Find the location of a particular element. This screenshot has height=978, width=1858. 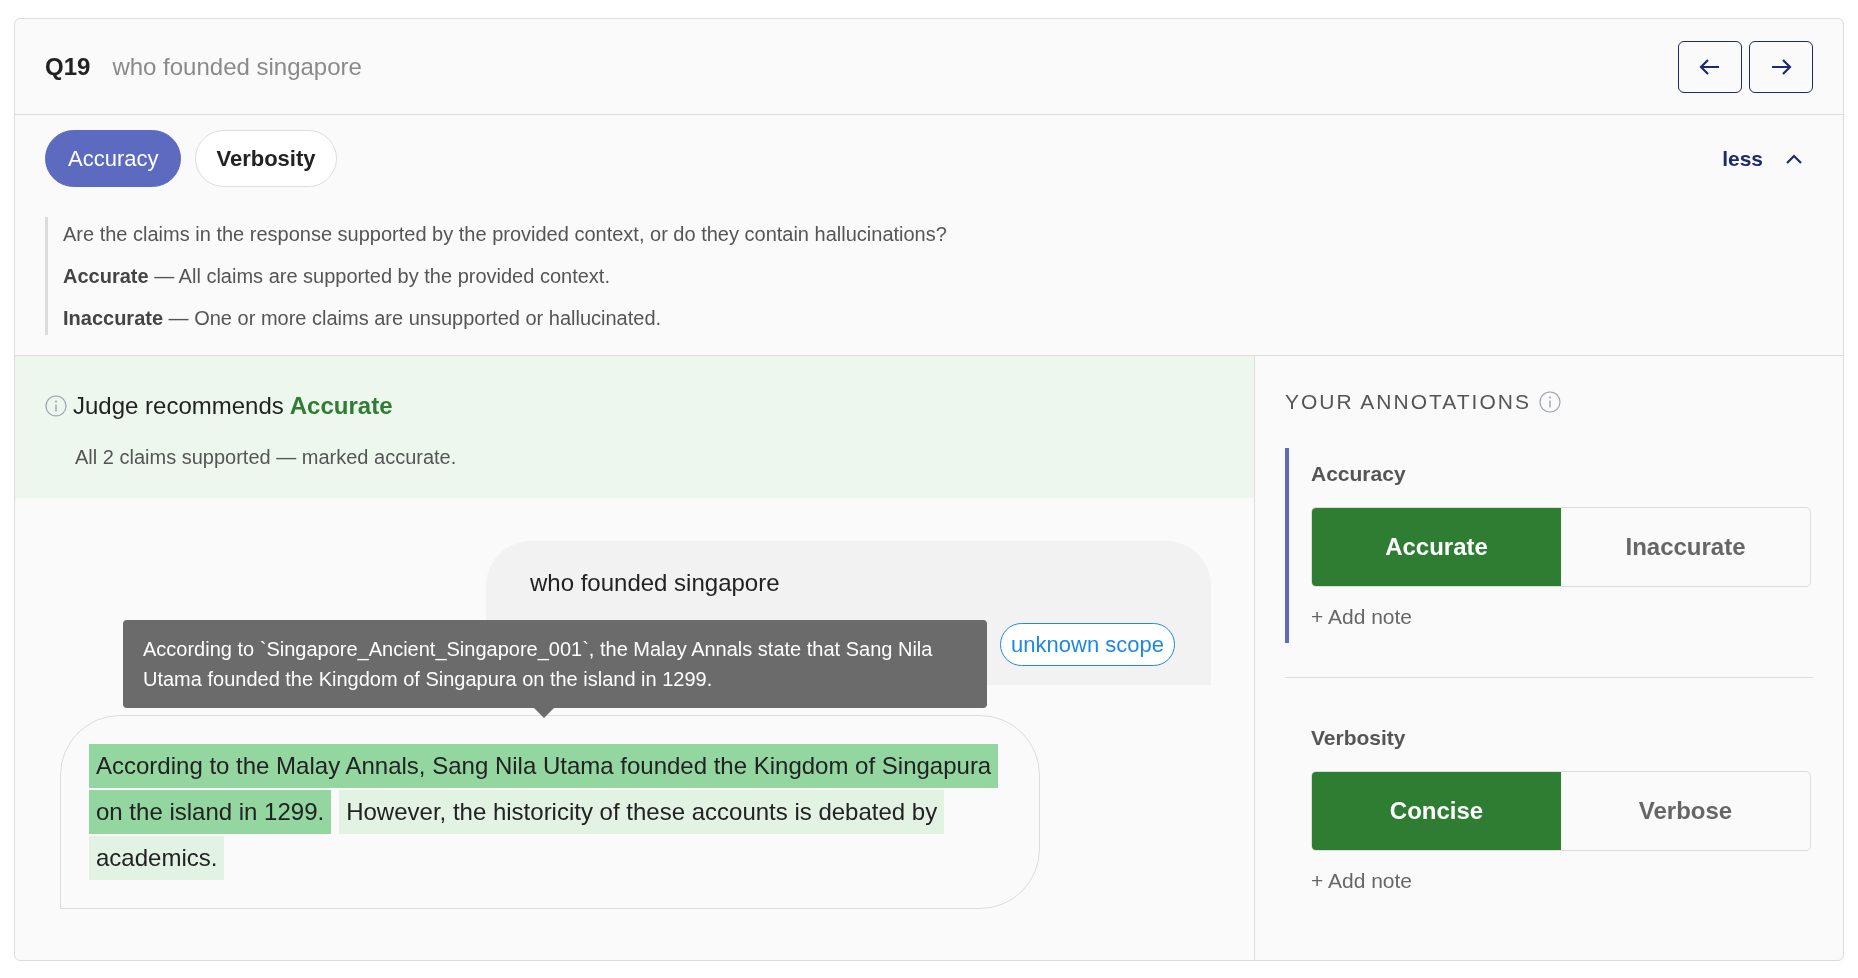

previous-button is located at coordinates (1710, 66).